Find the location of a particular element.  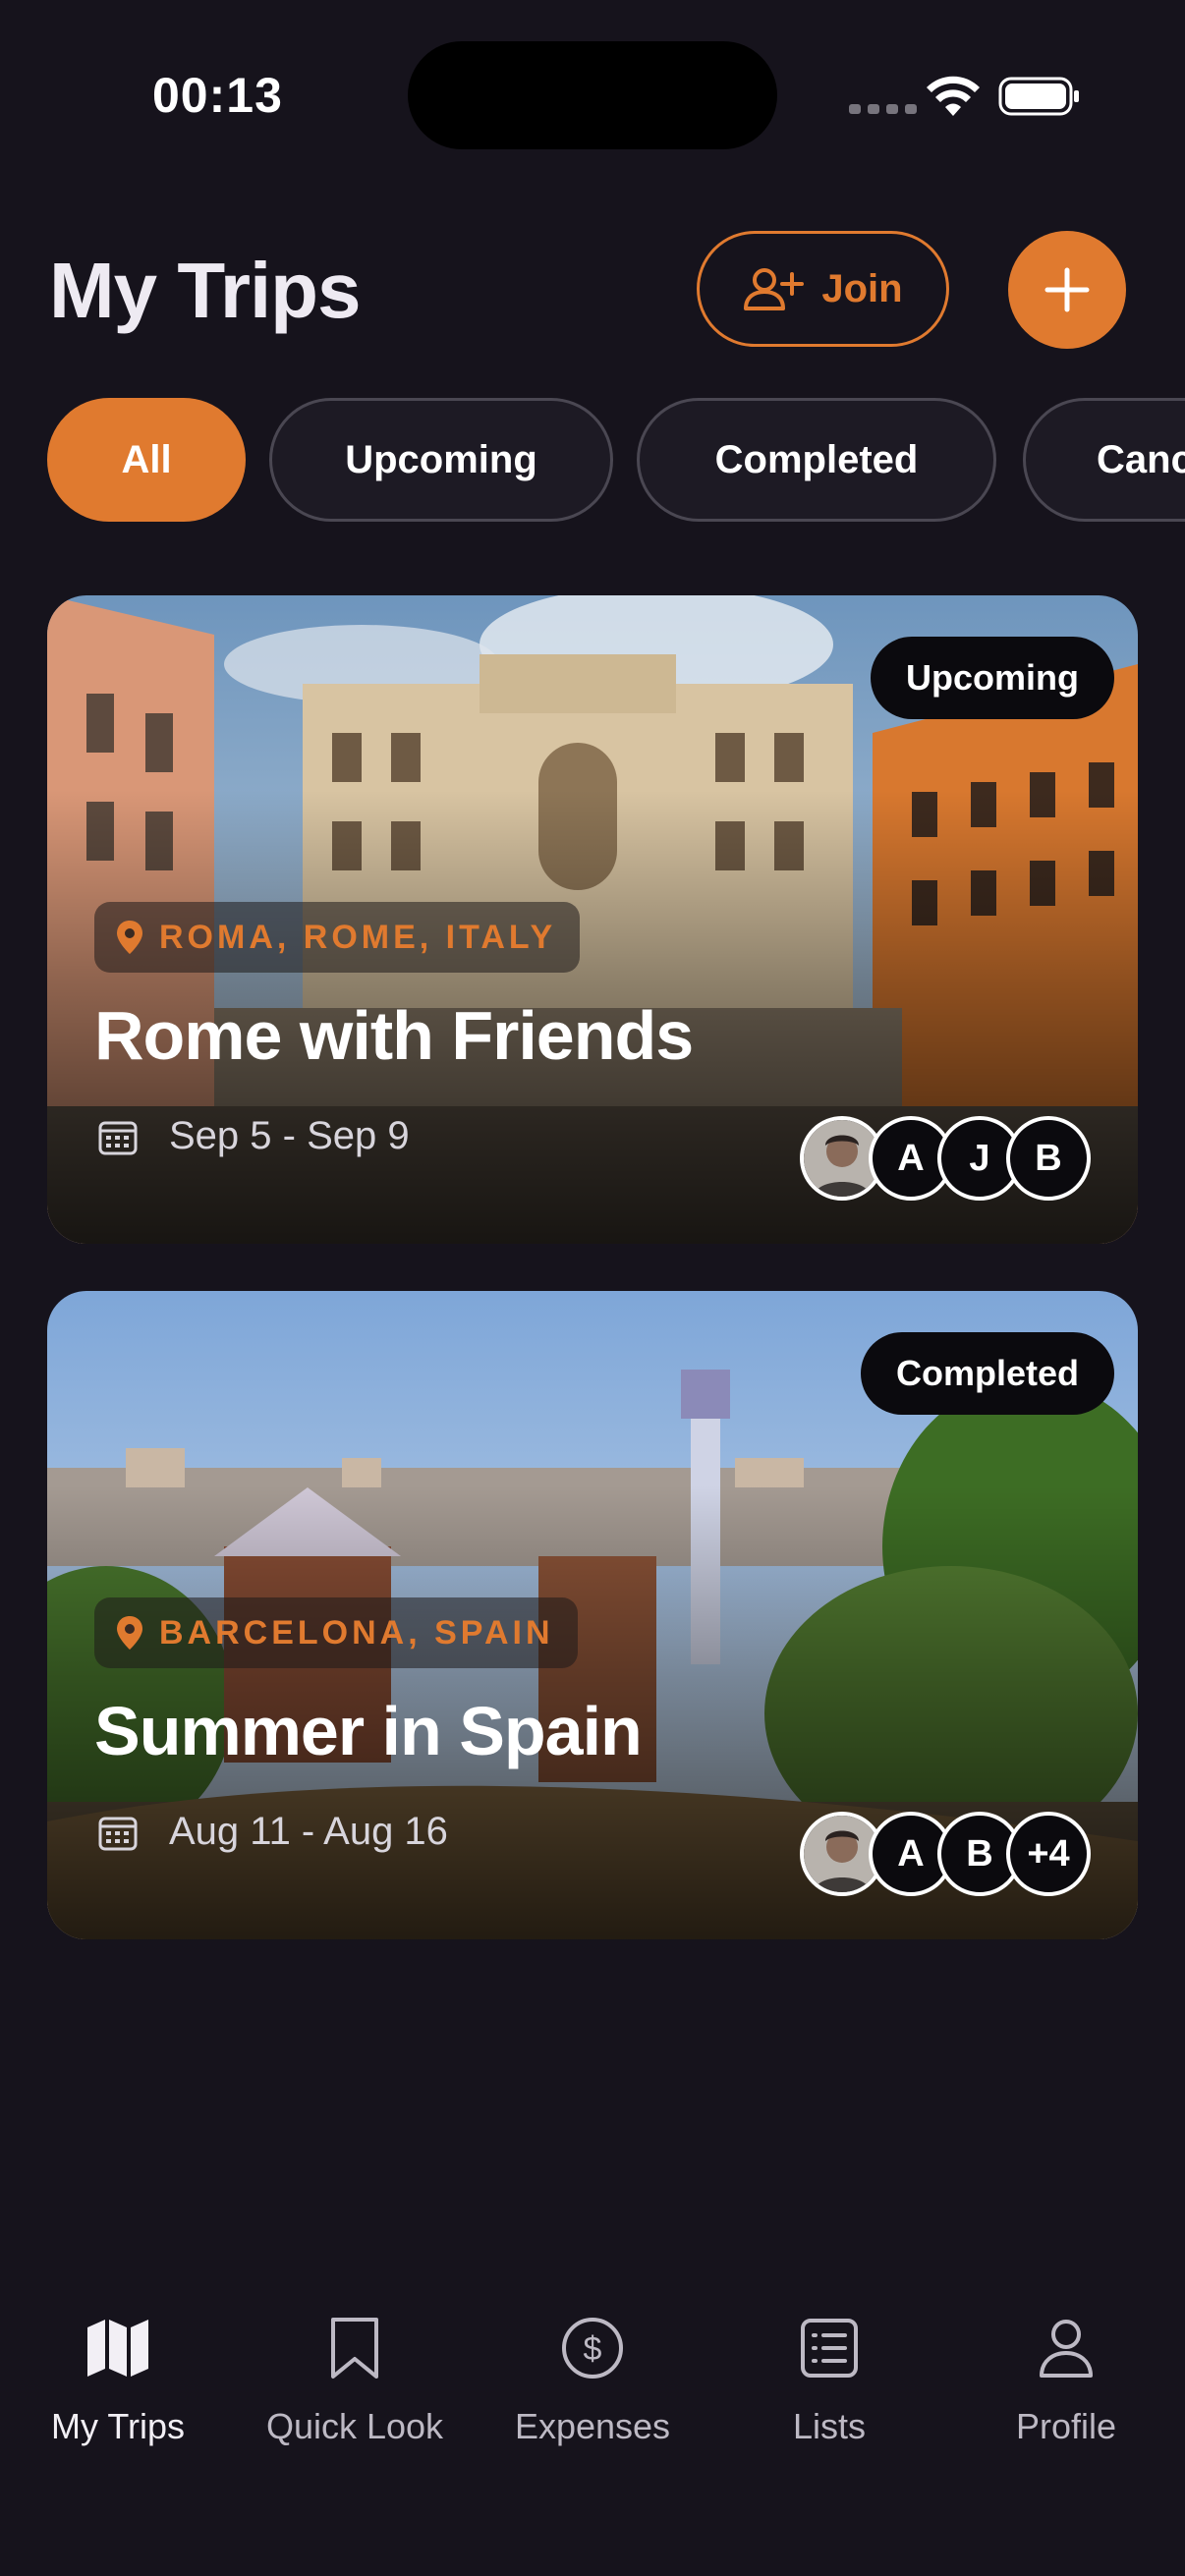

avatar-more-count: +4 is located at coordinates (1049, 1854).